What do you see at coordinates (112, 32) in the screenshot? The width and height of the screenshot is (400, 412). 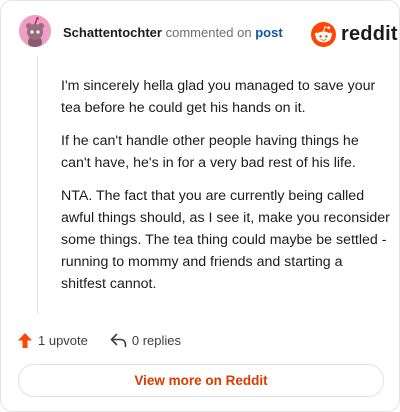 I see `username: Schattentochter` at bounding box center [112, 32].